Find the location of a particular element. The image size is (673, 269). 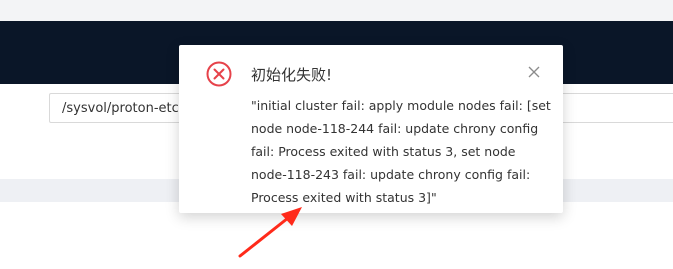

close-icon is located at coordinates (534, 72).